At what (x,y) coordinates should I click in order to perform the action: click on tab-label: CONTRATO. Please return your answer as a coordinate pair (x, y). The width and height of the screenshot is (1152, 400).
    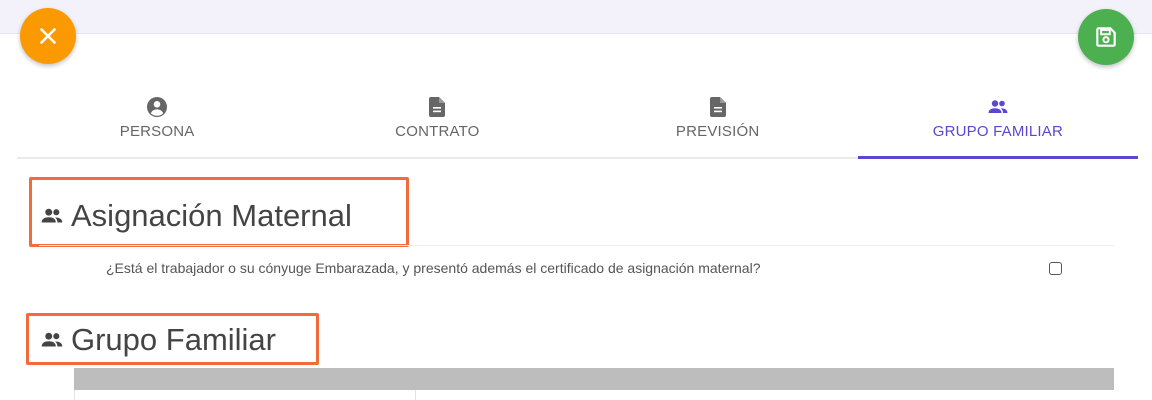
    Looking at the image, I should click on (437, 131).